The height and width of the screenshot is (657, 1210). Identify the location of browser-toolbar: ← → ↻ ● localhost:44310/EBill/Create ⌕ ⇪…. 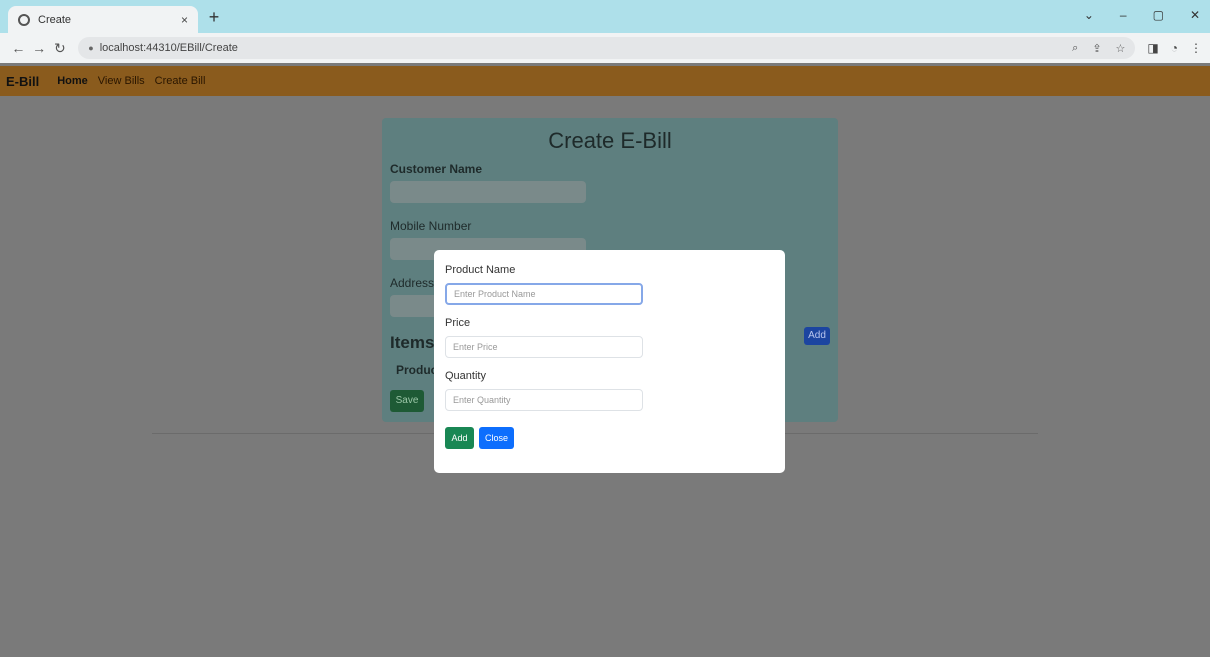
(605, 48).